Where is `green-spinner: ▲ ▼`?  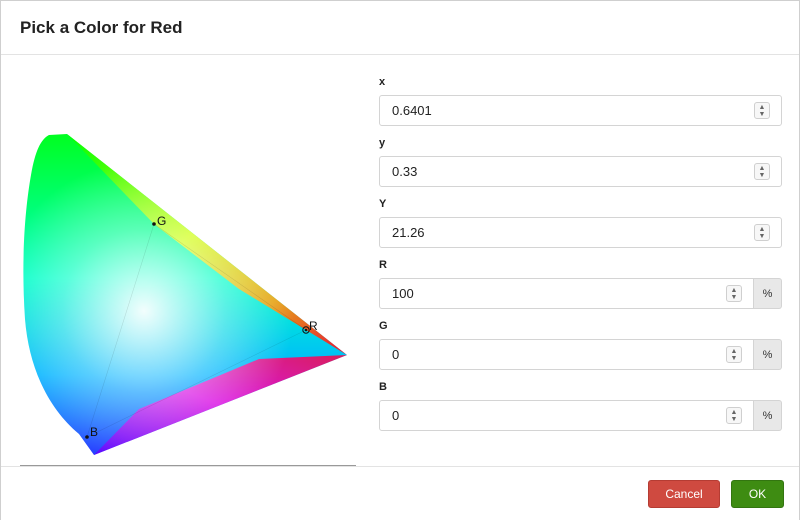
green-spinner: ▲ ▼ is located at coordinates (734, 354).